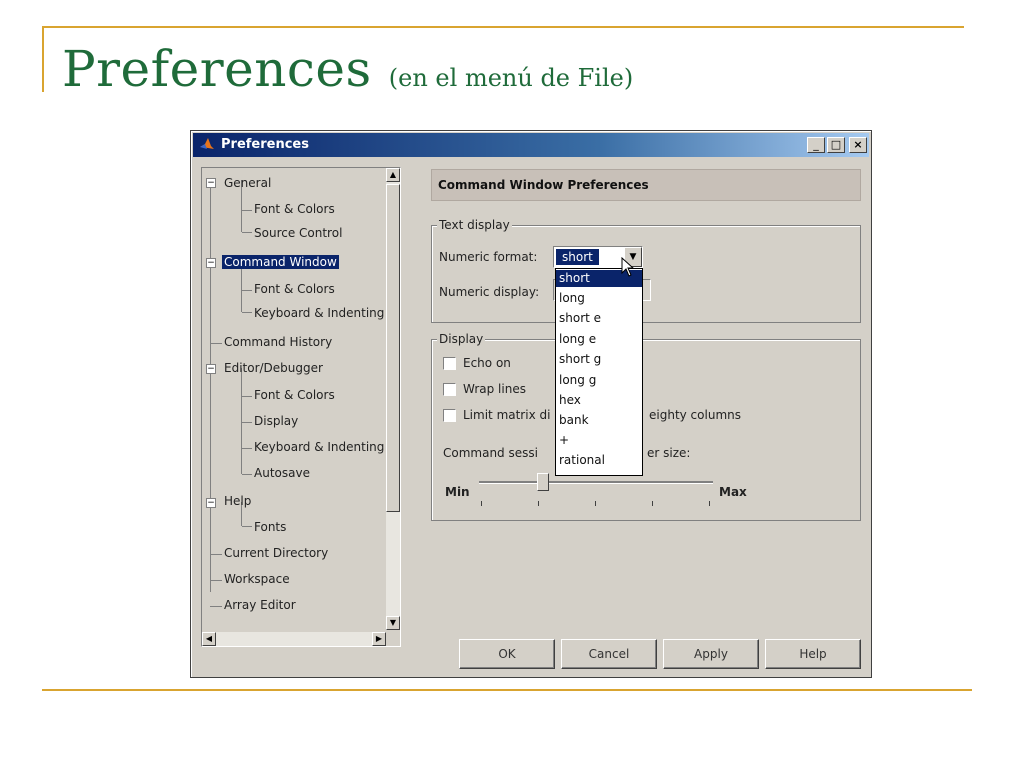  I want to click on apply-button: Apply, so click(711, 654).